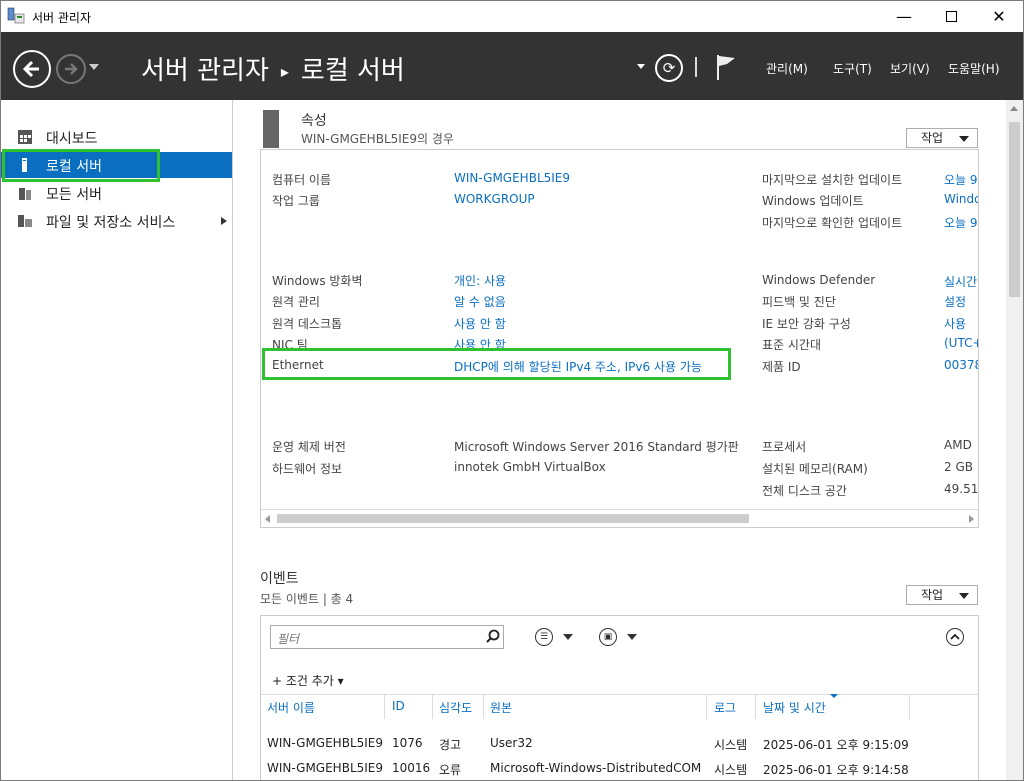  I want to click on prop-value-ie-esc: 사용, so click(961, 323).